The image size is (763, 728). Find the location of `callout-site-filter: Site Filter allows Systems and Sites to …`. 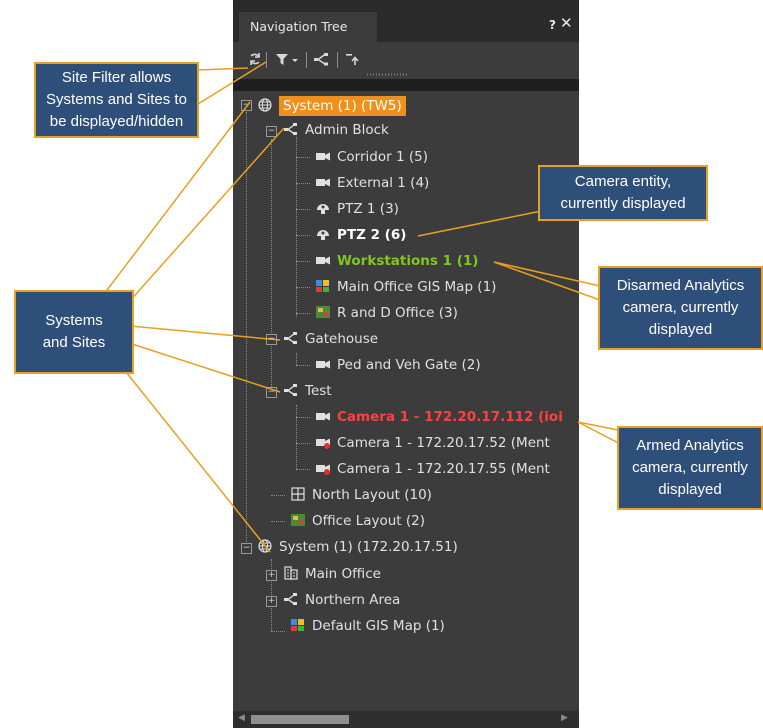

callout-site-filter: Site Filter allows Systems and Sites to … is located at coordinates (116, 100).